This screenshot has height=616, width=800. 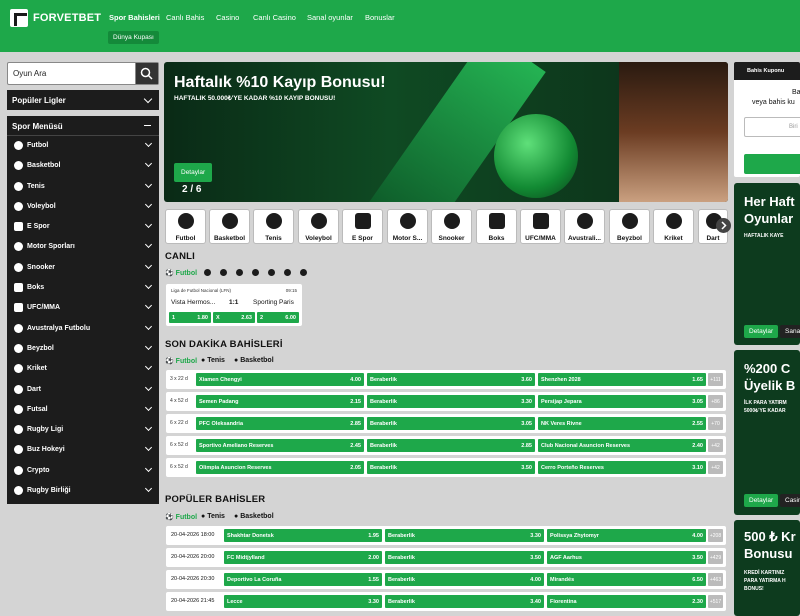 I want to click on breaking-filter-tenis: ● Tenis, so click(x=213, y=360).